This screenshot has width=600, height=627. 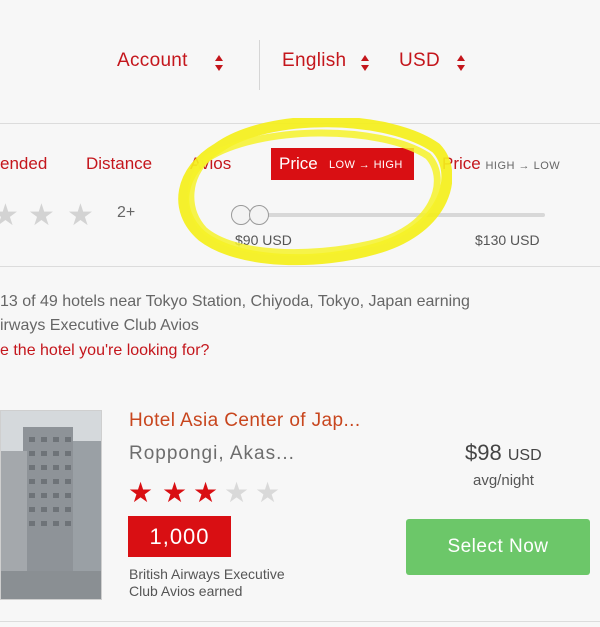 What do you see at coordinates (186, 591) in the screenshot?
I see `avios-description-line2: Club Avios earned` at bounding box center [186, 591].